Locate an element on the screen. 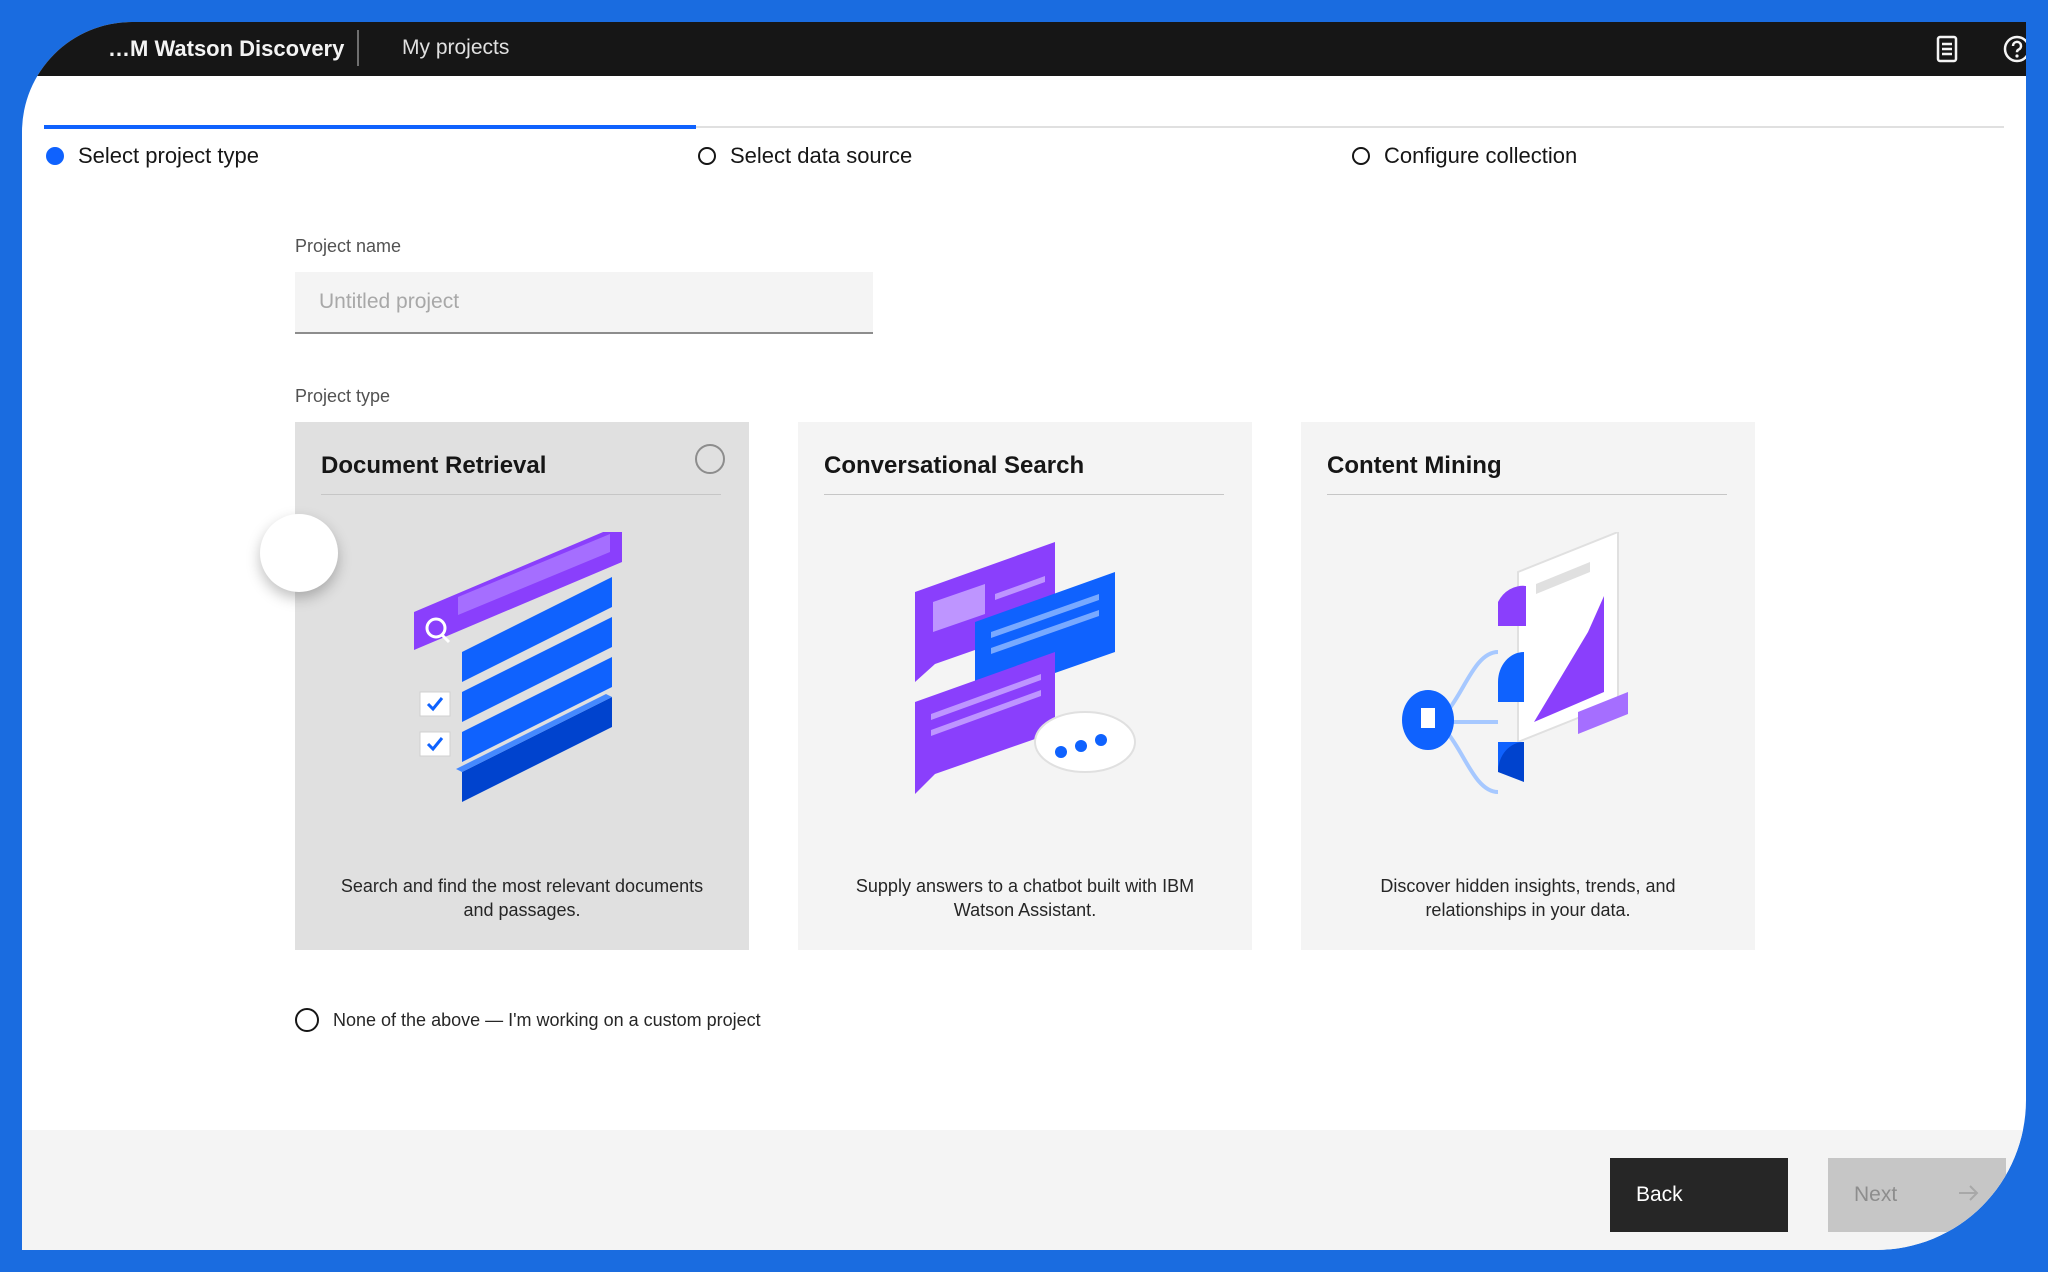  back-button: Back is located at coordinates (1699, 1195).